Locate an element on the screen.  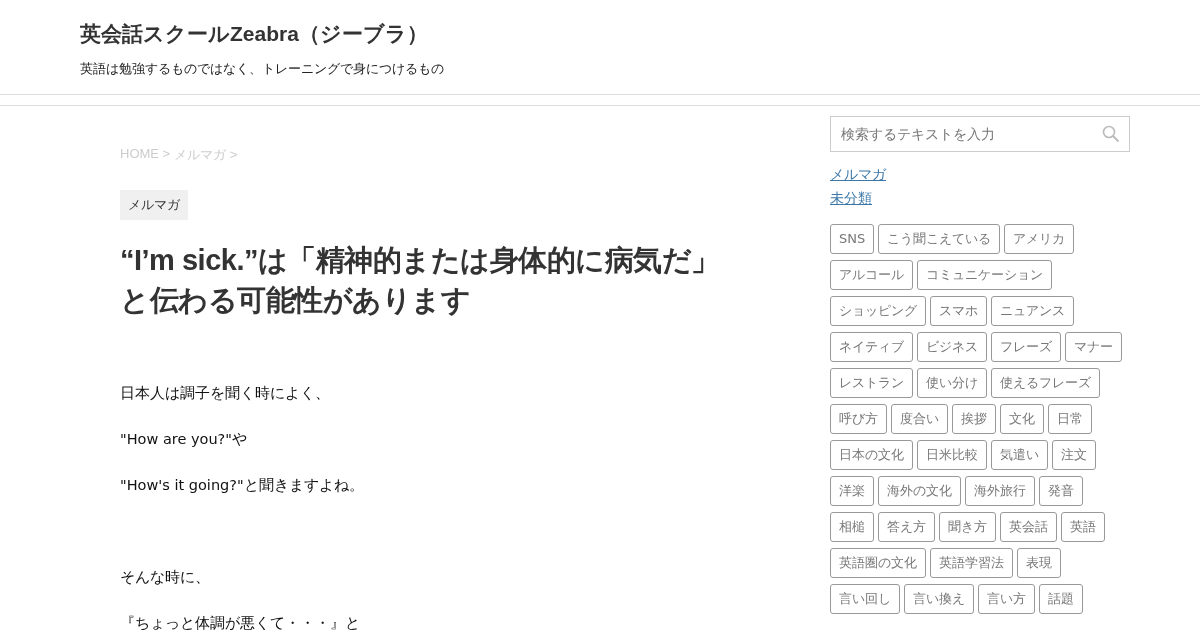
tag-link: 話題 is located at coordinates (1061, 599).